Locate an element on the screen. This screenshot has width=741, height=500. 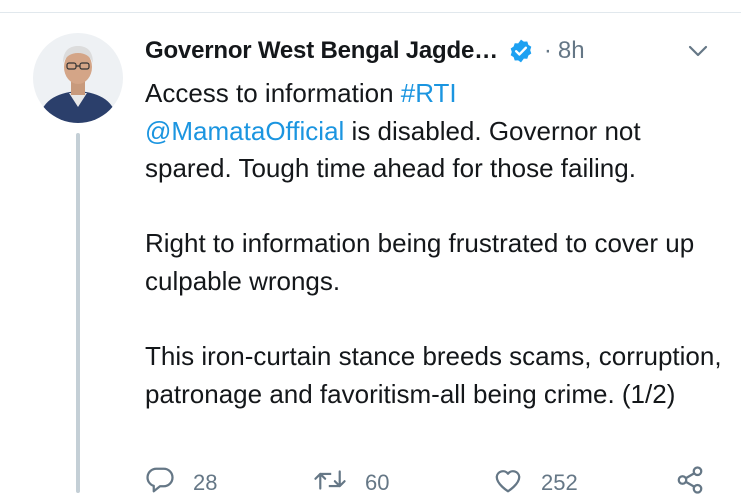
verified-badge-icon is located at coordinates (521, 51).